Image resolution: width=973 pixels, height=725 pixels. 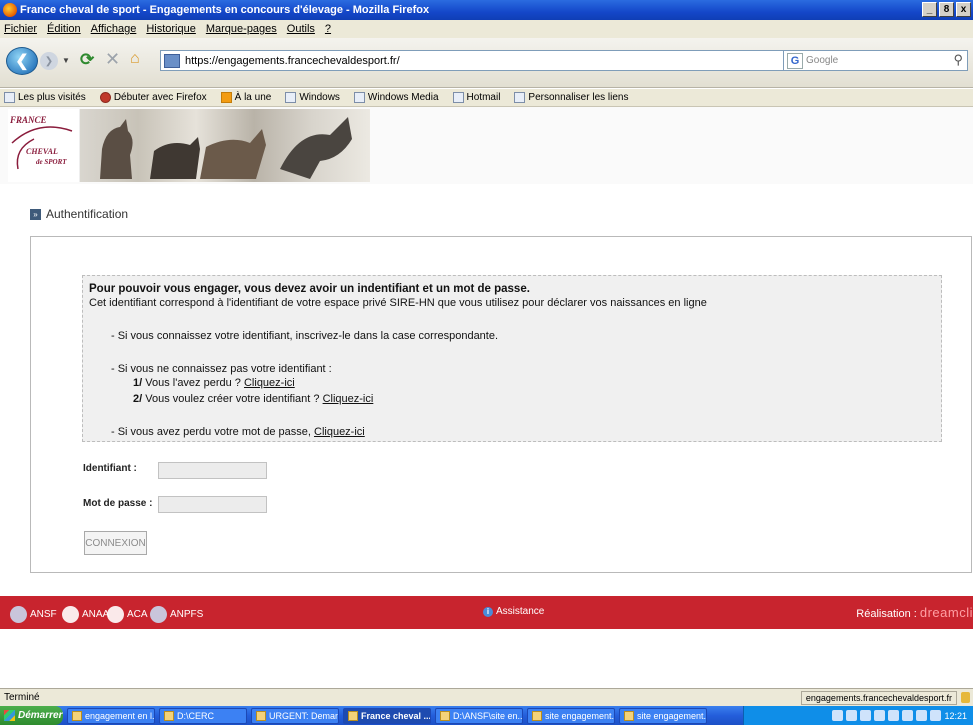 I want to click on menu-outils: Outils, so click(x=301, y=29).